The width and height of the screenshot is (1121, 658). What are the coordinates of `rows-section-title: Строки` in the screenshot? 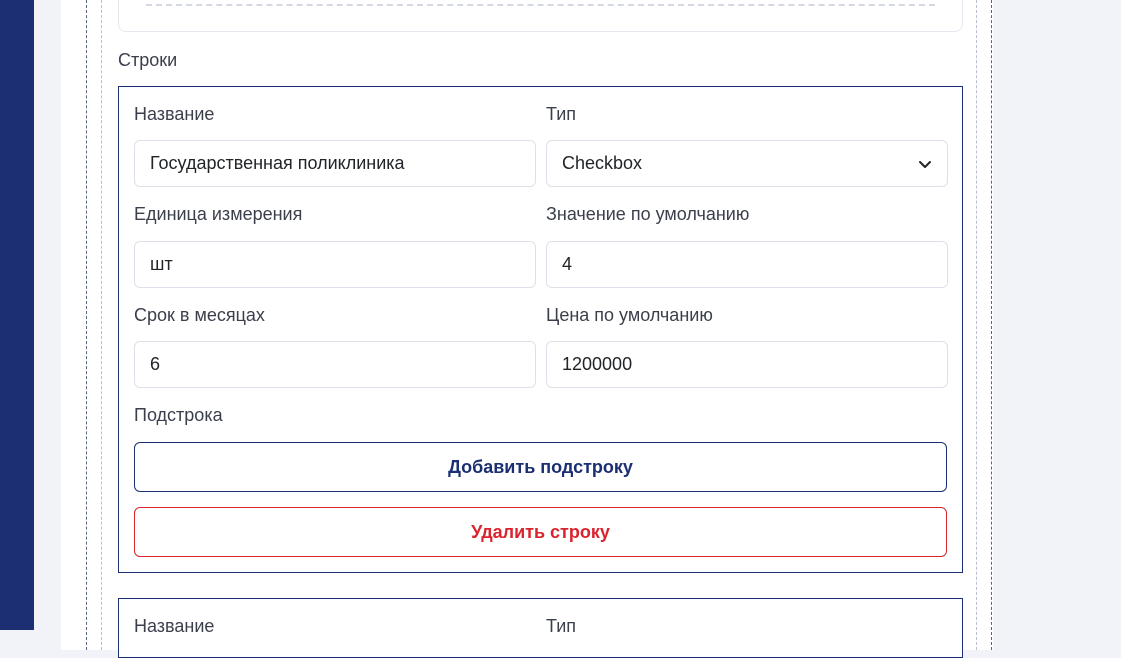 It's located at (148, 60).